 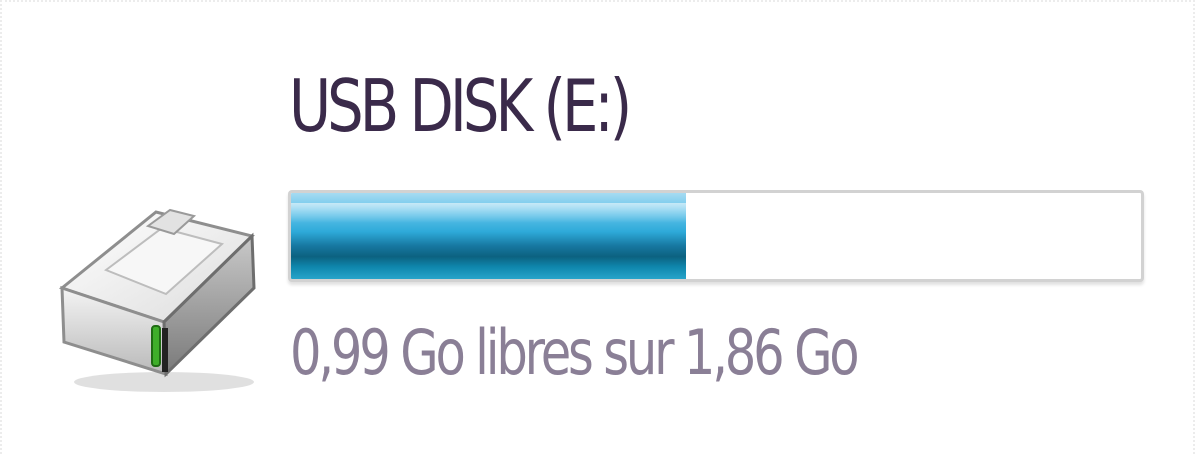 I want to click on drive-free-space-text: 0,99 Go libres sur 1,86 Go, so click(x=575, y=352).